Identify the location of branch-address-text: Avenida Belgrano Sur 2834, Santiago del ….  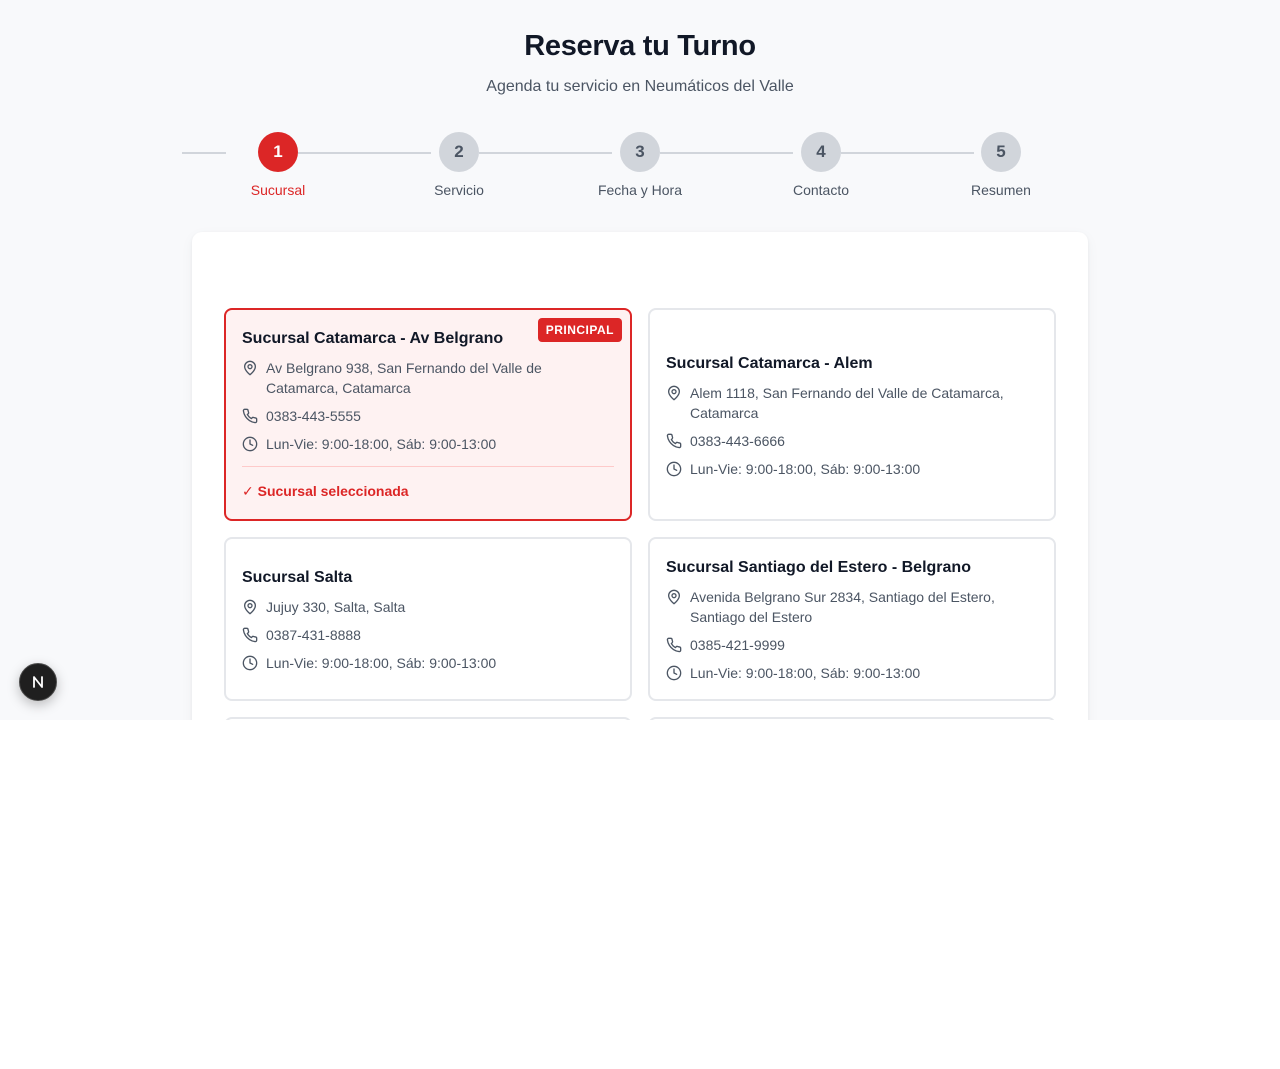
(842, 607).